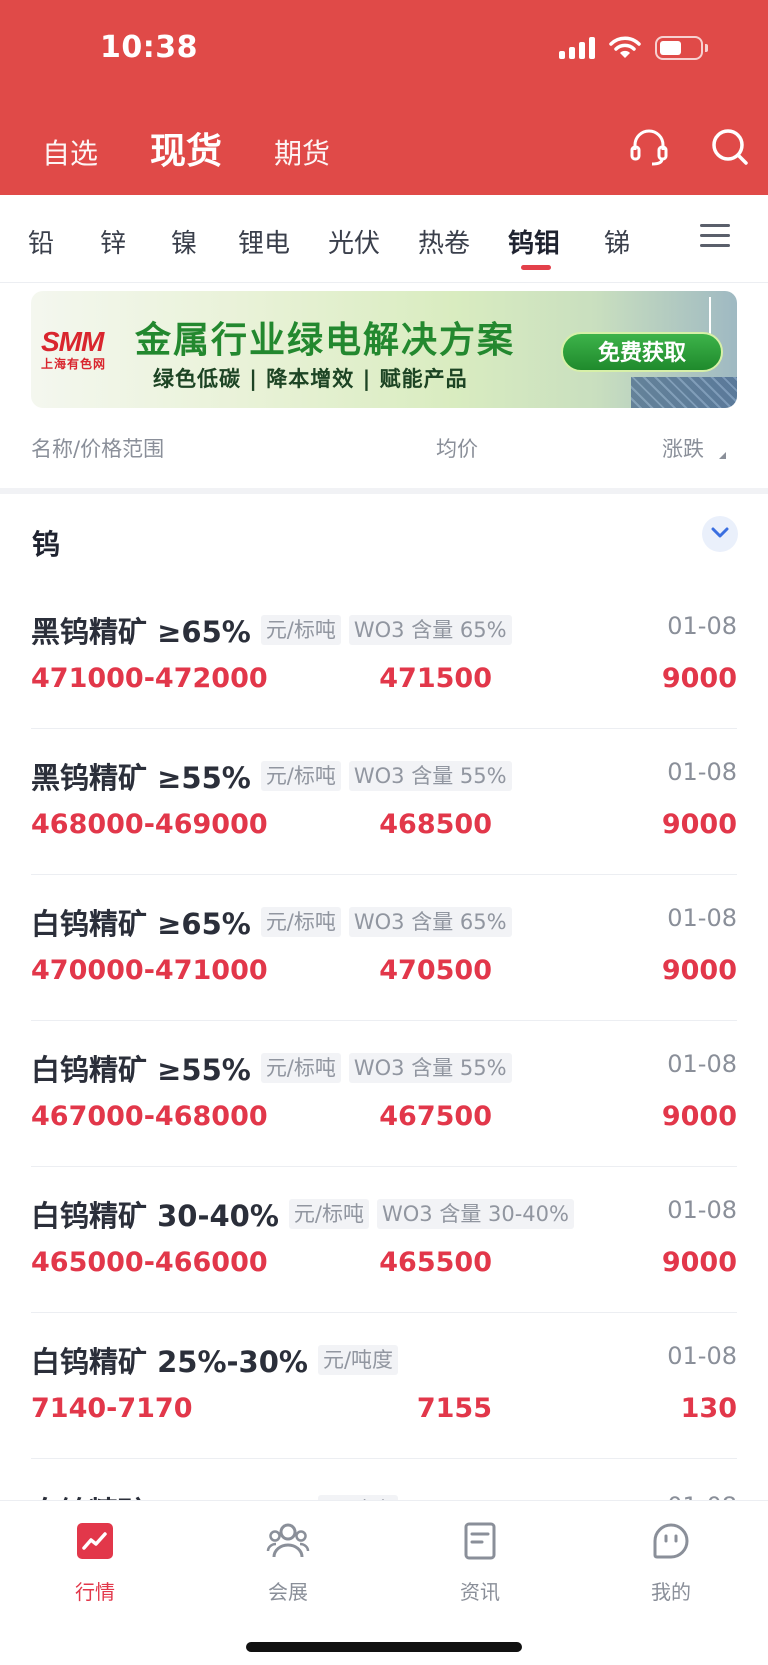 This screenshot has height=1665, width=768. I want to click on sort-icon, so click(722, 455).